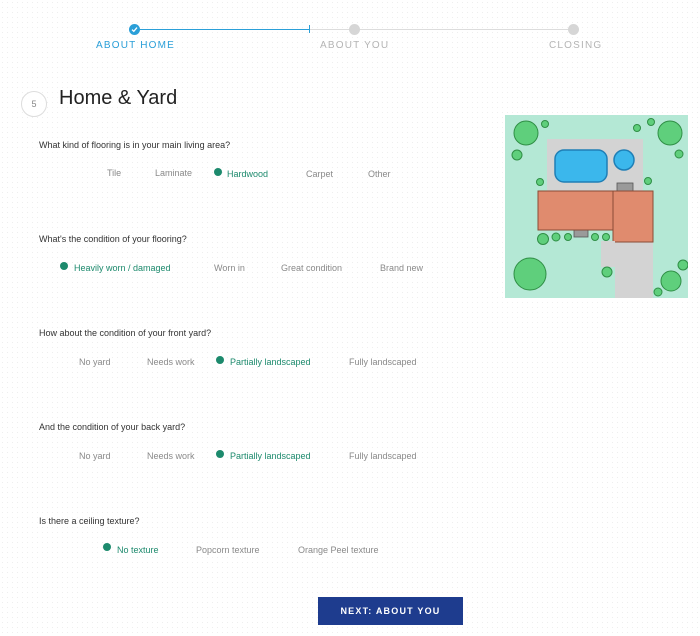  Describe the element at coordinates (354, 45) in the screenshot. I see `step-label-about-you: ABOUT YOU` at that location.